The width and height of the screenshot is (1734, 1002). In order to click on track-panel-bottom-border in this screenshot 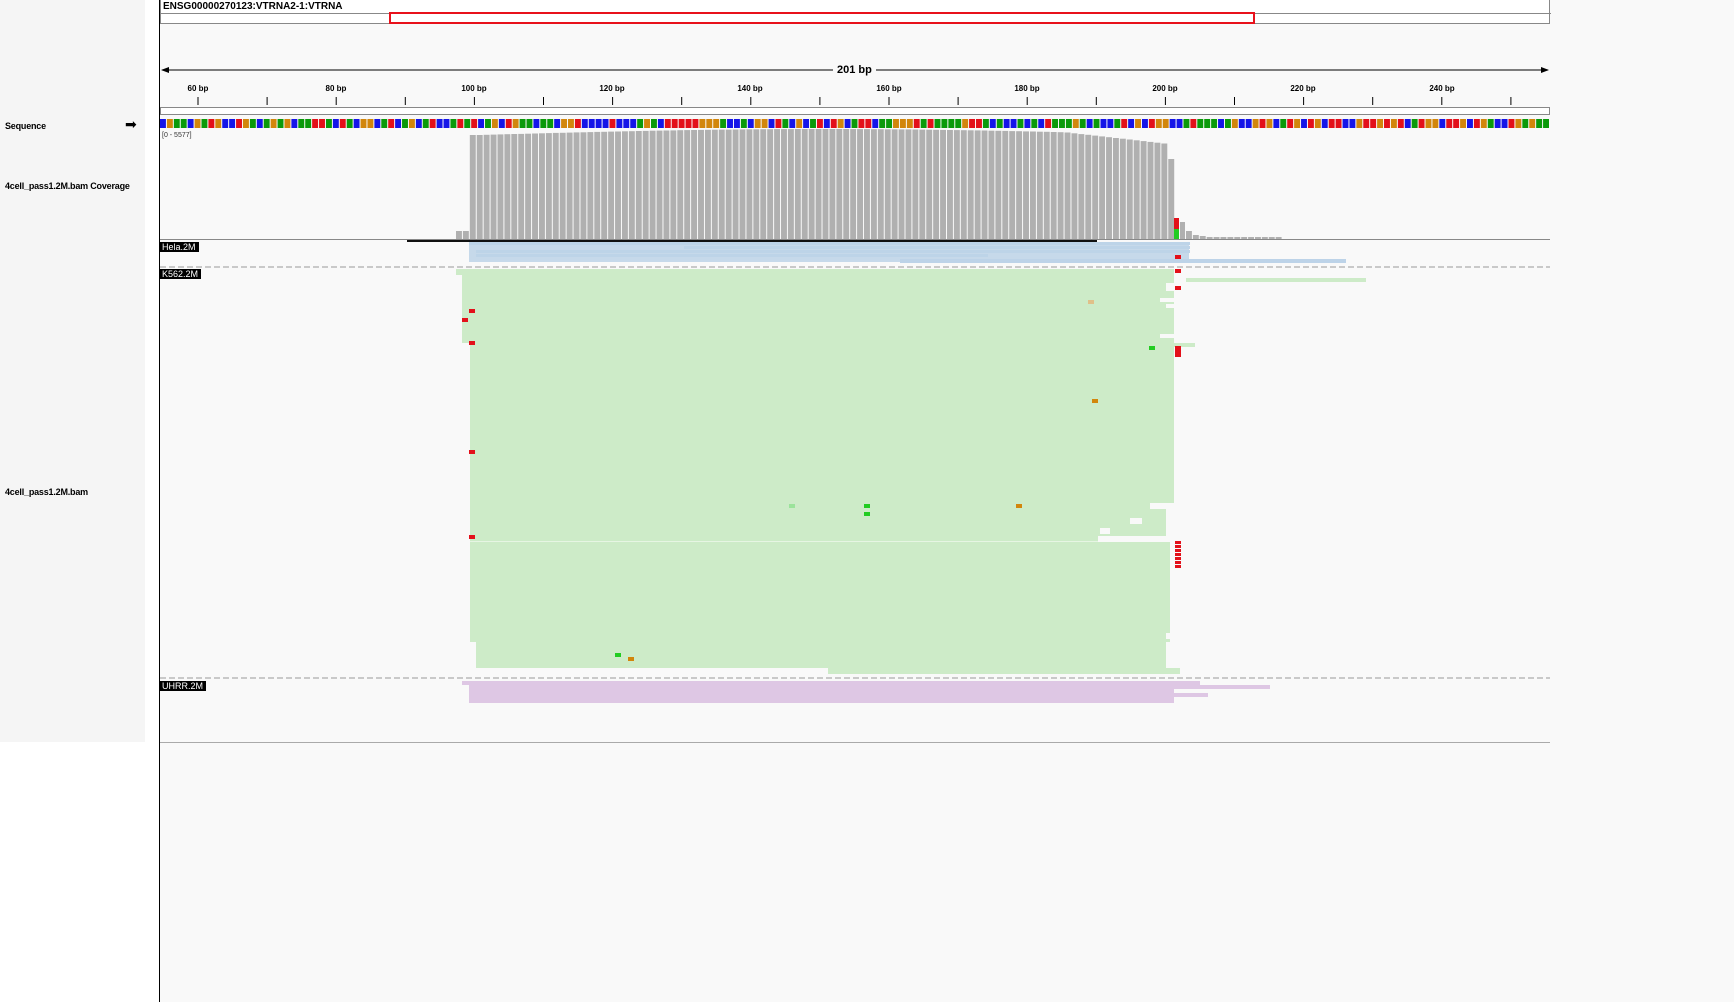, I will do `click(855, 742)`.